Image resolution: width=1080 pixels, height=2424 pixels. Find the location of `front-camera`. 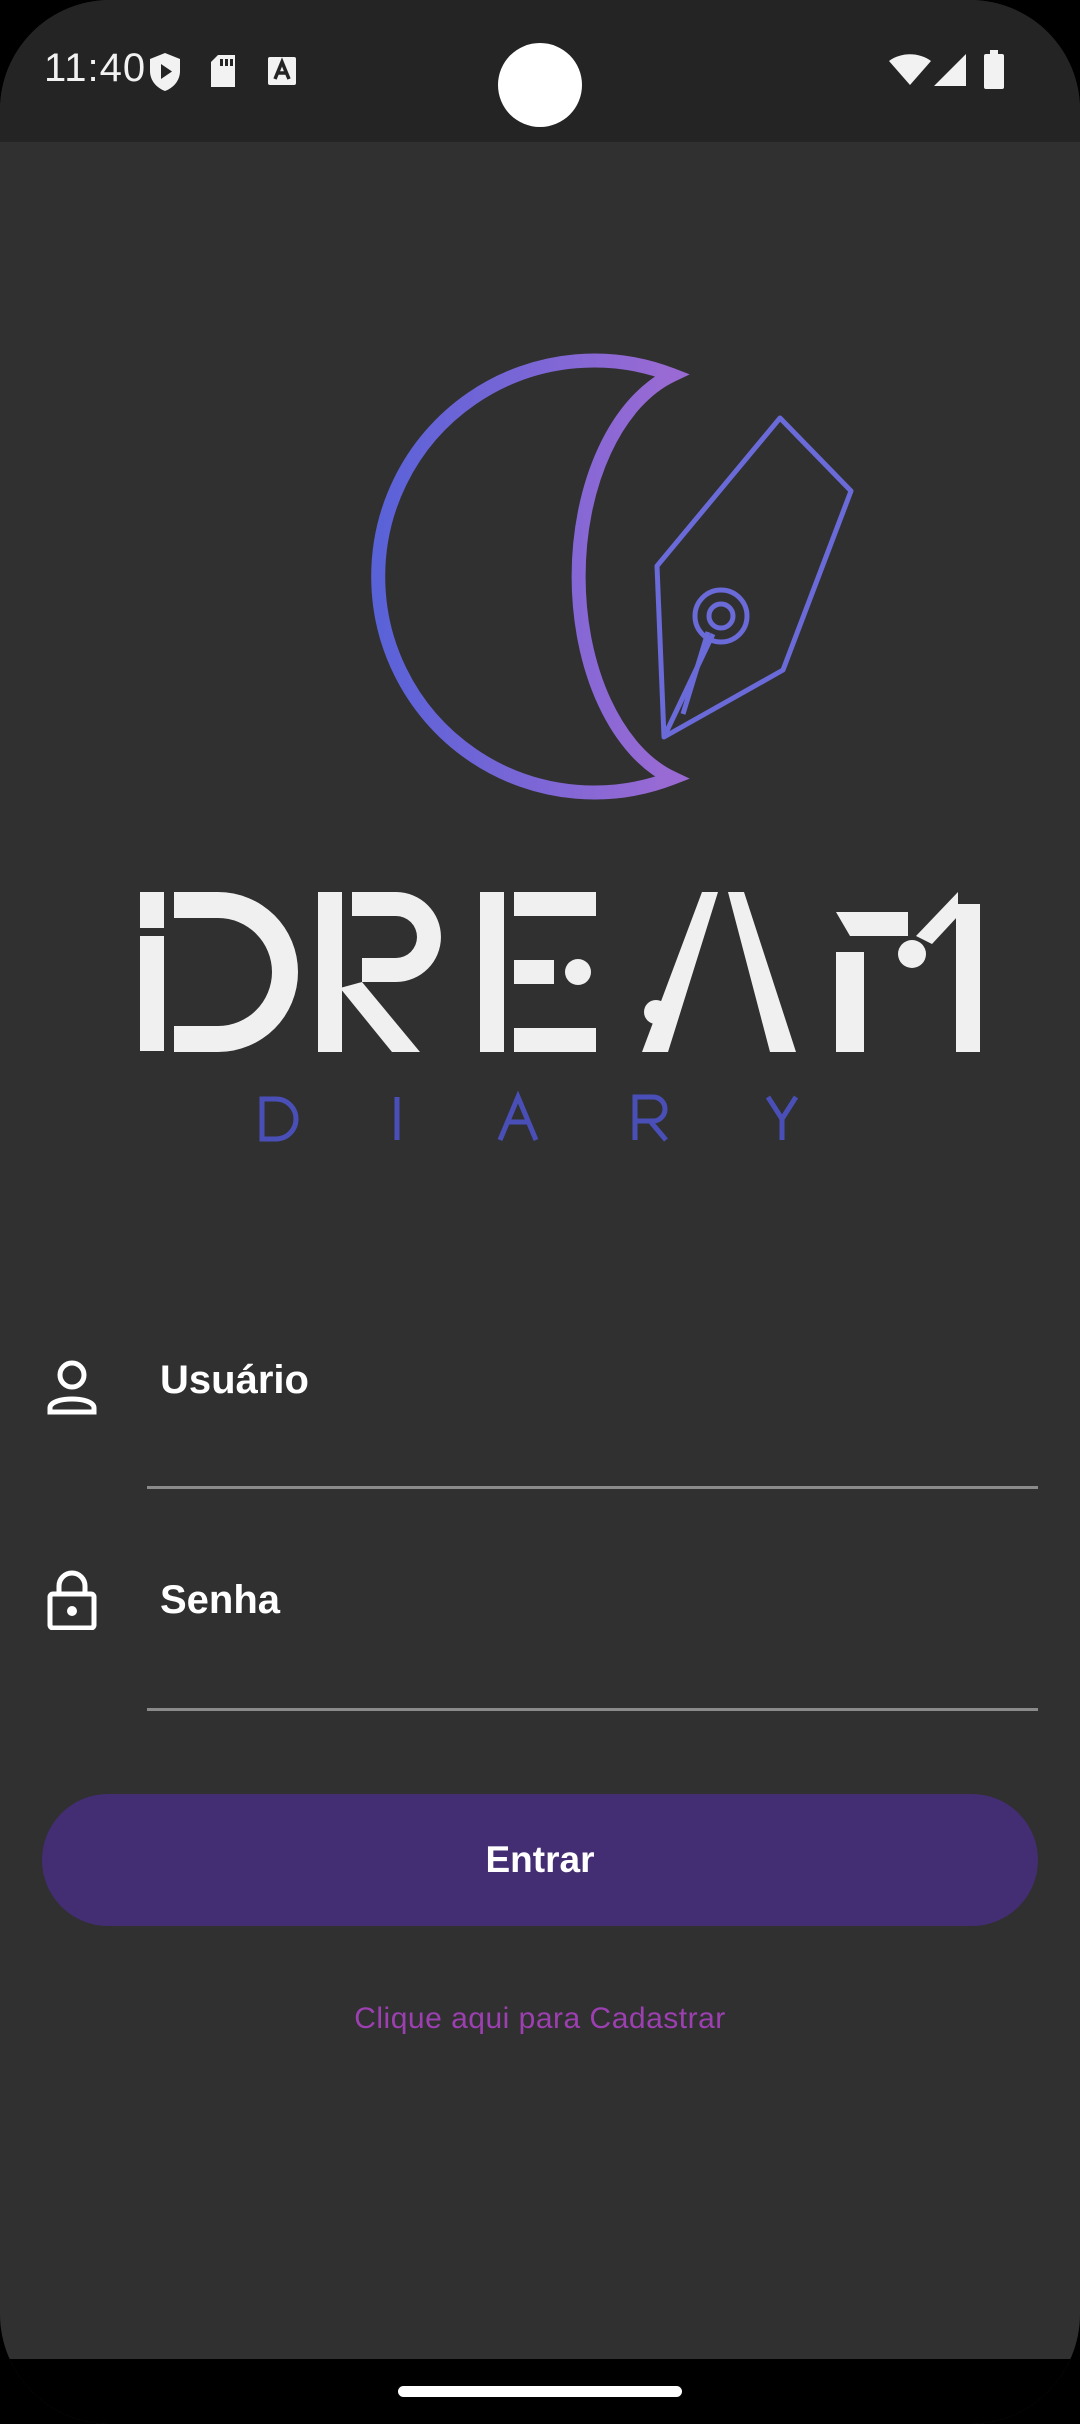

front-camera is located at coordinates (540, 85).